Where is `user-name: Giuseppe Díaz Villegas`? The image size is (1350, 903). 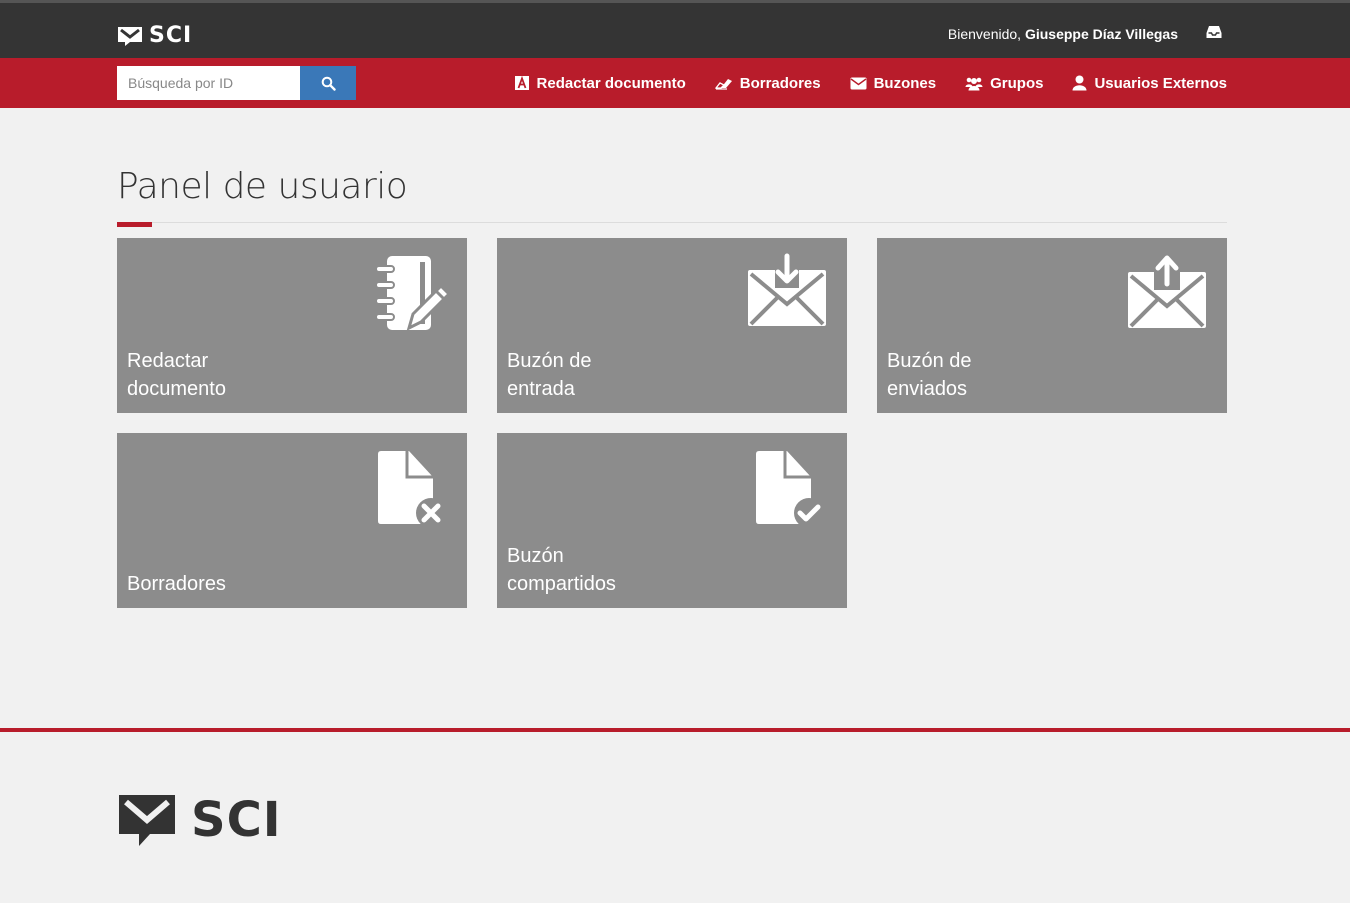 user-name: Giuseppe Díaz Villegas is located at coordinates (1101, 34).